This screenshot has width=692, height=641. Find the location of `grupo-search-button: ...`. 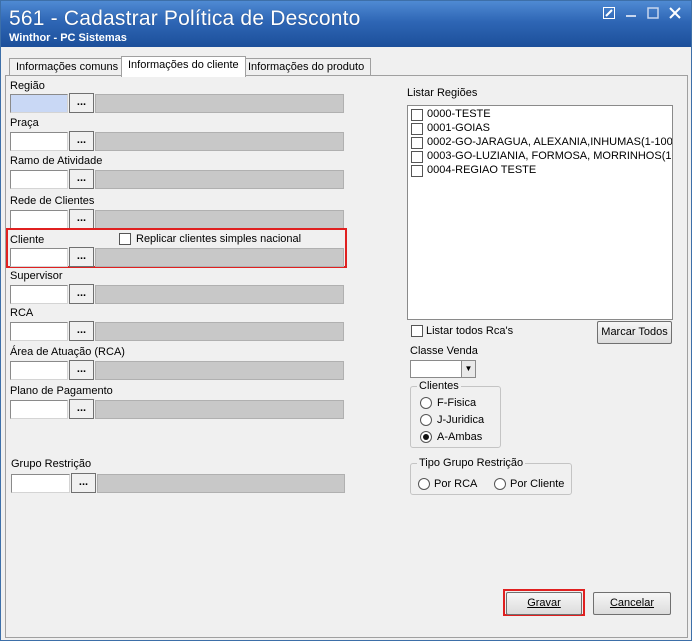

grupo-search-button: ... is located at coordinates (83, 483).